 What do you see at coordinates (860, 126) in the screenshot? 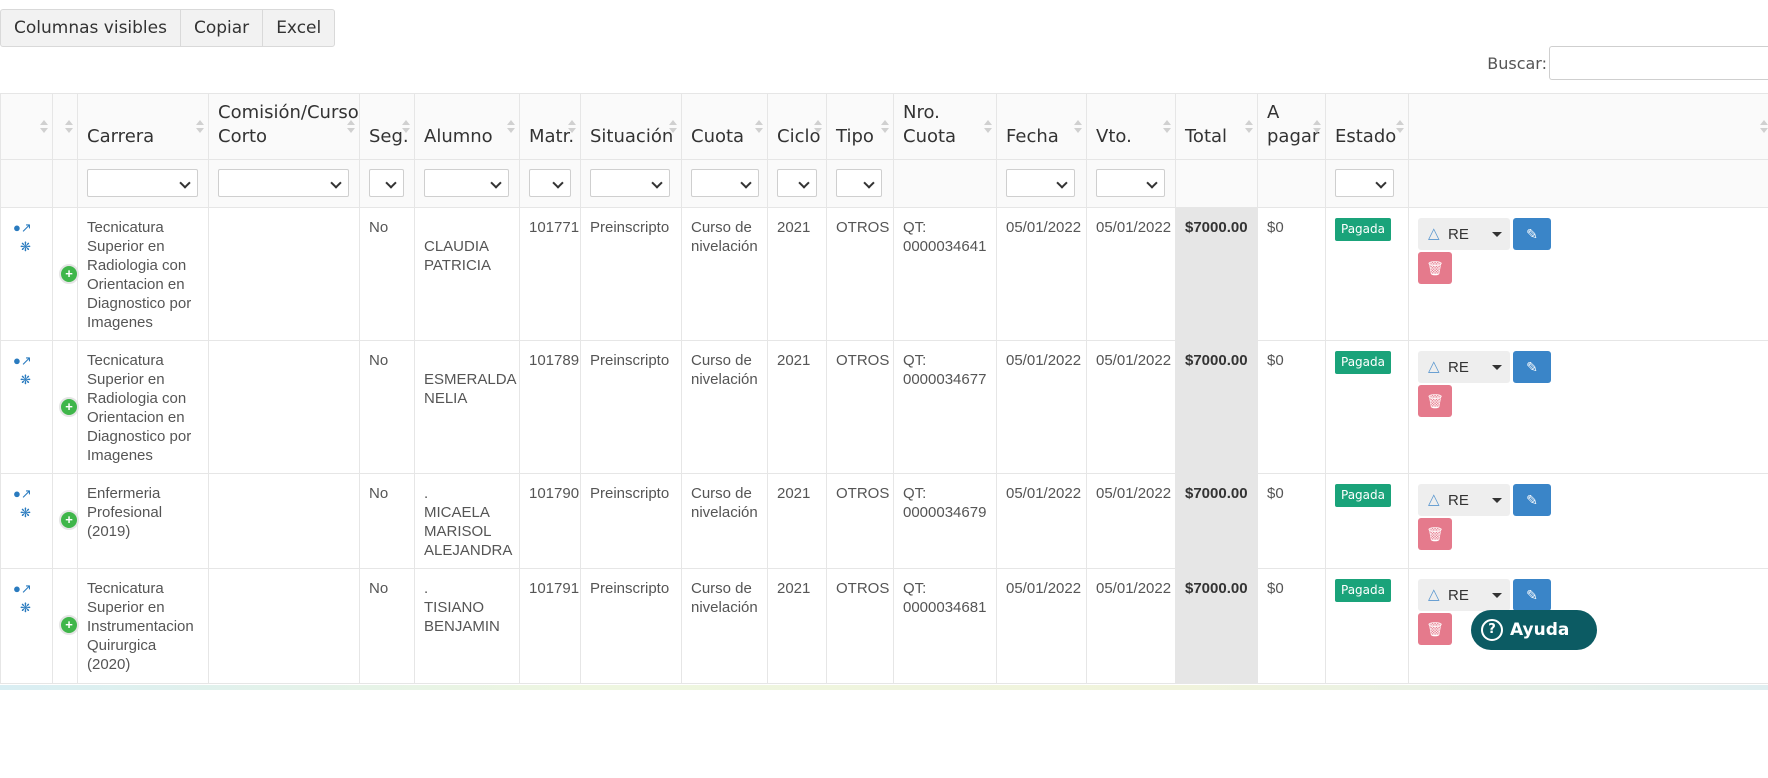
I see `col-header-tipo: Tipo` at bounding box center [860, 126].